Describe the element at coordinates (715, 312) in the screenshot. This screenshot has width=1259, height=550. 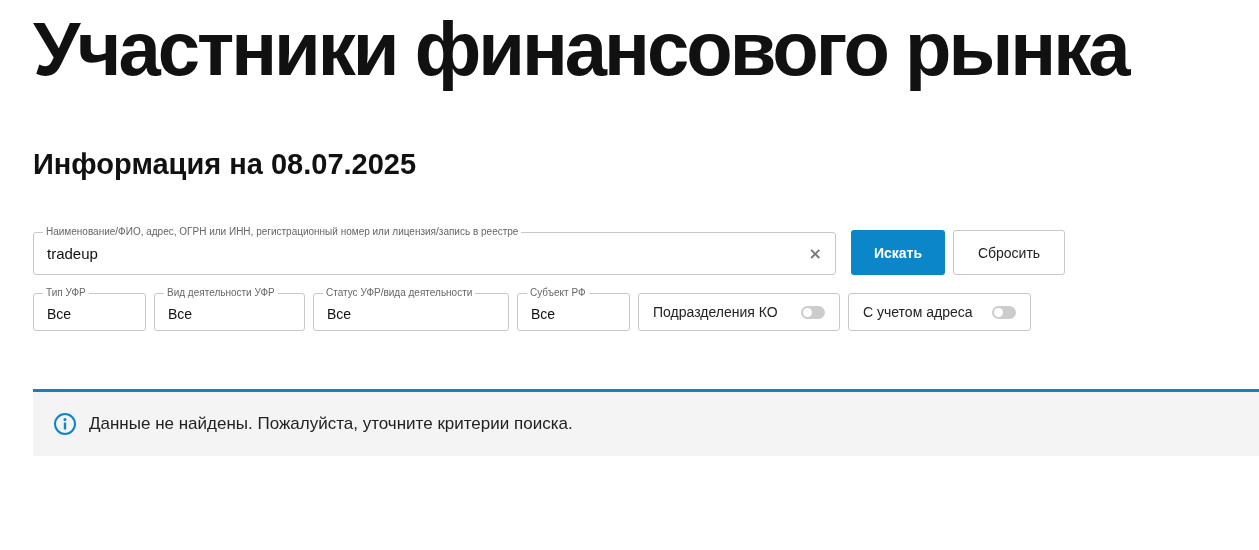
I see `toggle-label: Подразделения КО` at that location.